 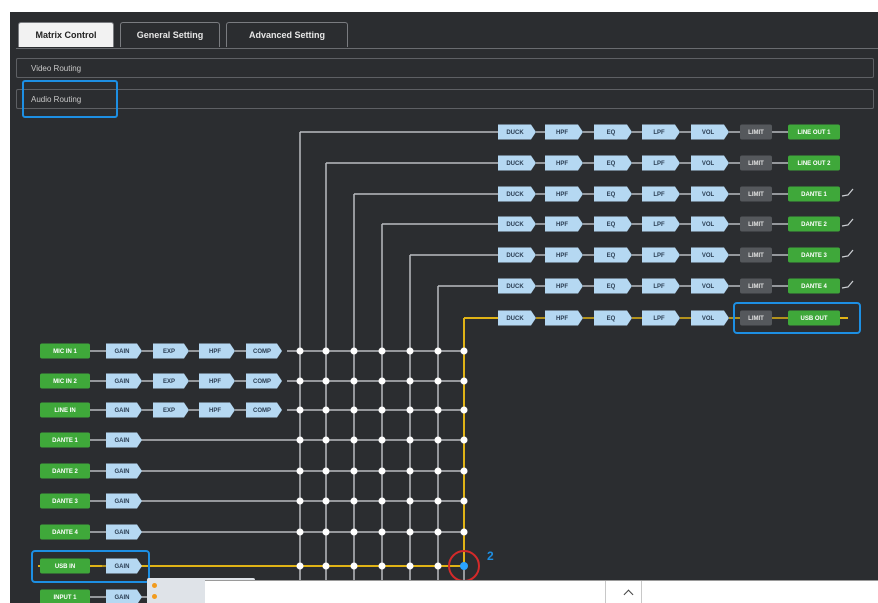 What do you see at coordinates (65, 441) in the screenshot?
I see `input-node-label: DANTE 1` at bounding box center [65, 441].